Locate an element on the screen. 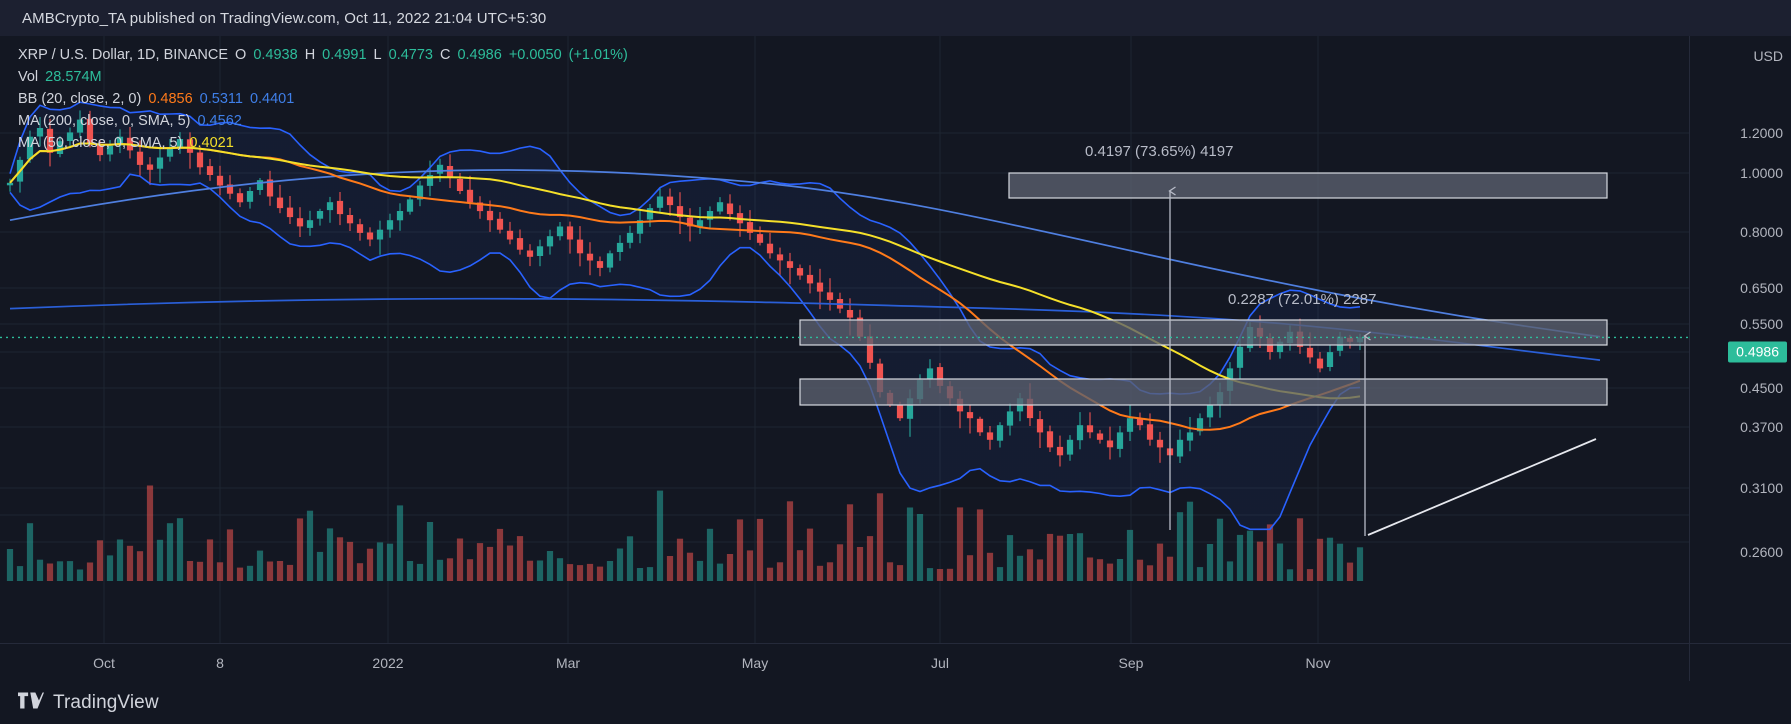  time-tick-6: Sep is located at coordinates (1131, 663).